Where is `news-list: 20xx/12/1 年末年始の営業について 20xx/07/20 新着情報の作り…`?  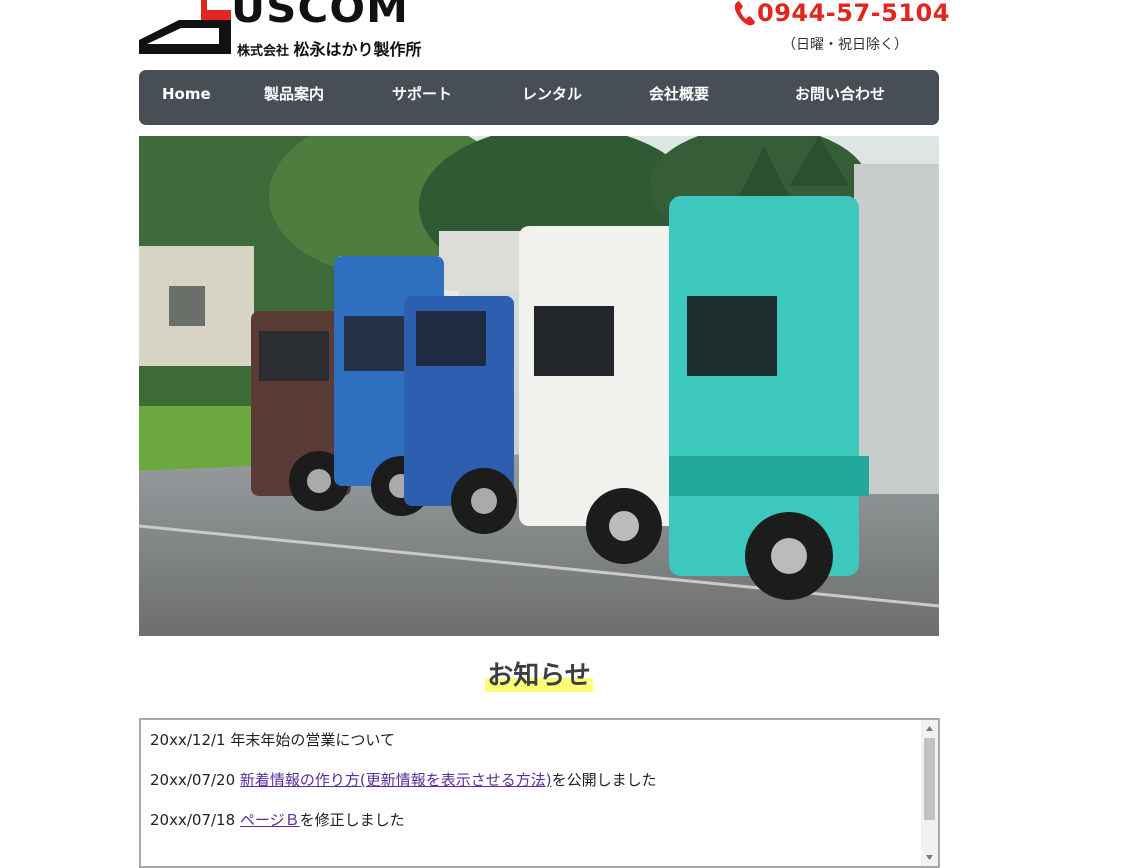 news-list: 20xx/12/1 年末年始の営業について 20xx/07/20 新着情報の作り… is located at coordinates (534, 790).